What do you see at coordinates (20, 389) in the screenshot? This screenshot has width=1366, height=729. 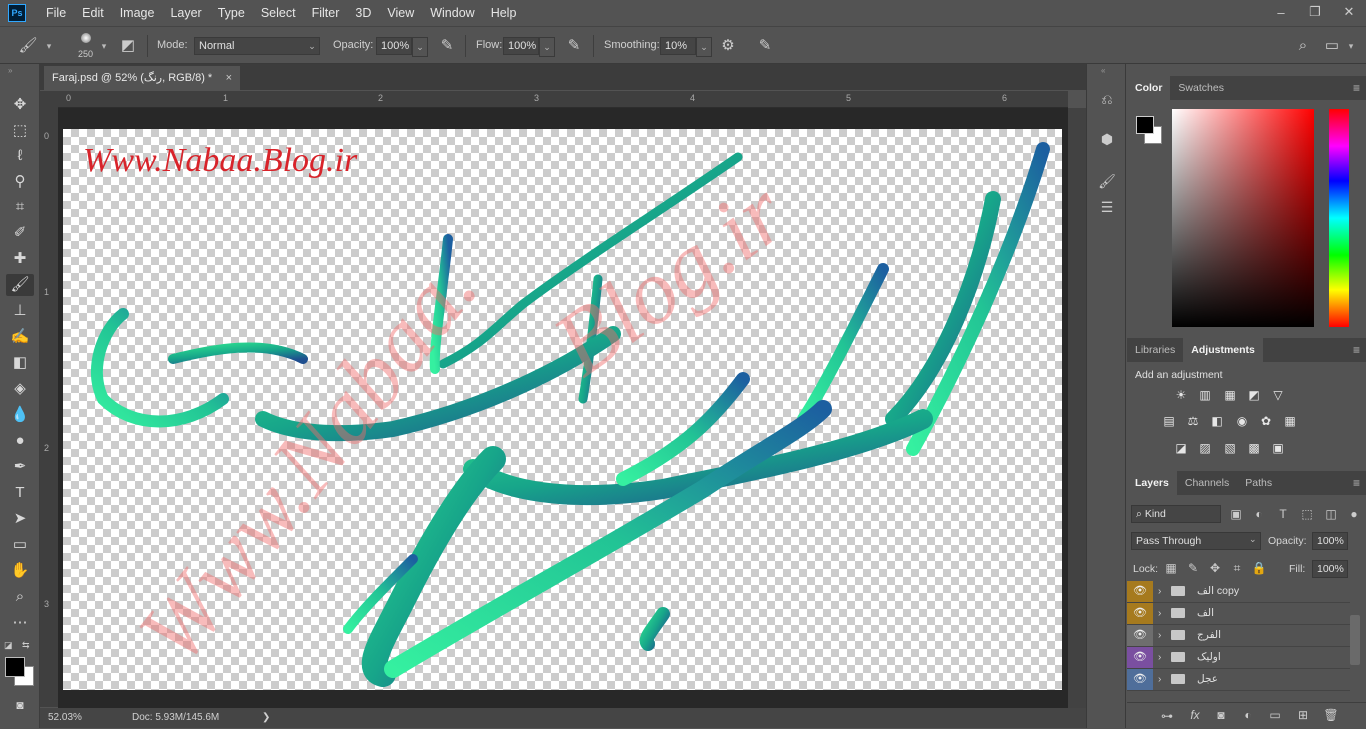 I see `paint-bucket-tool-icon: ◈` at bounding box center [20, 389].